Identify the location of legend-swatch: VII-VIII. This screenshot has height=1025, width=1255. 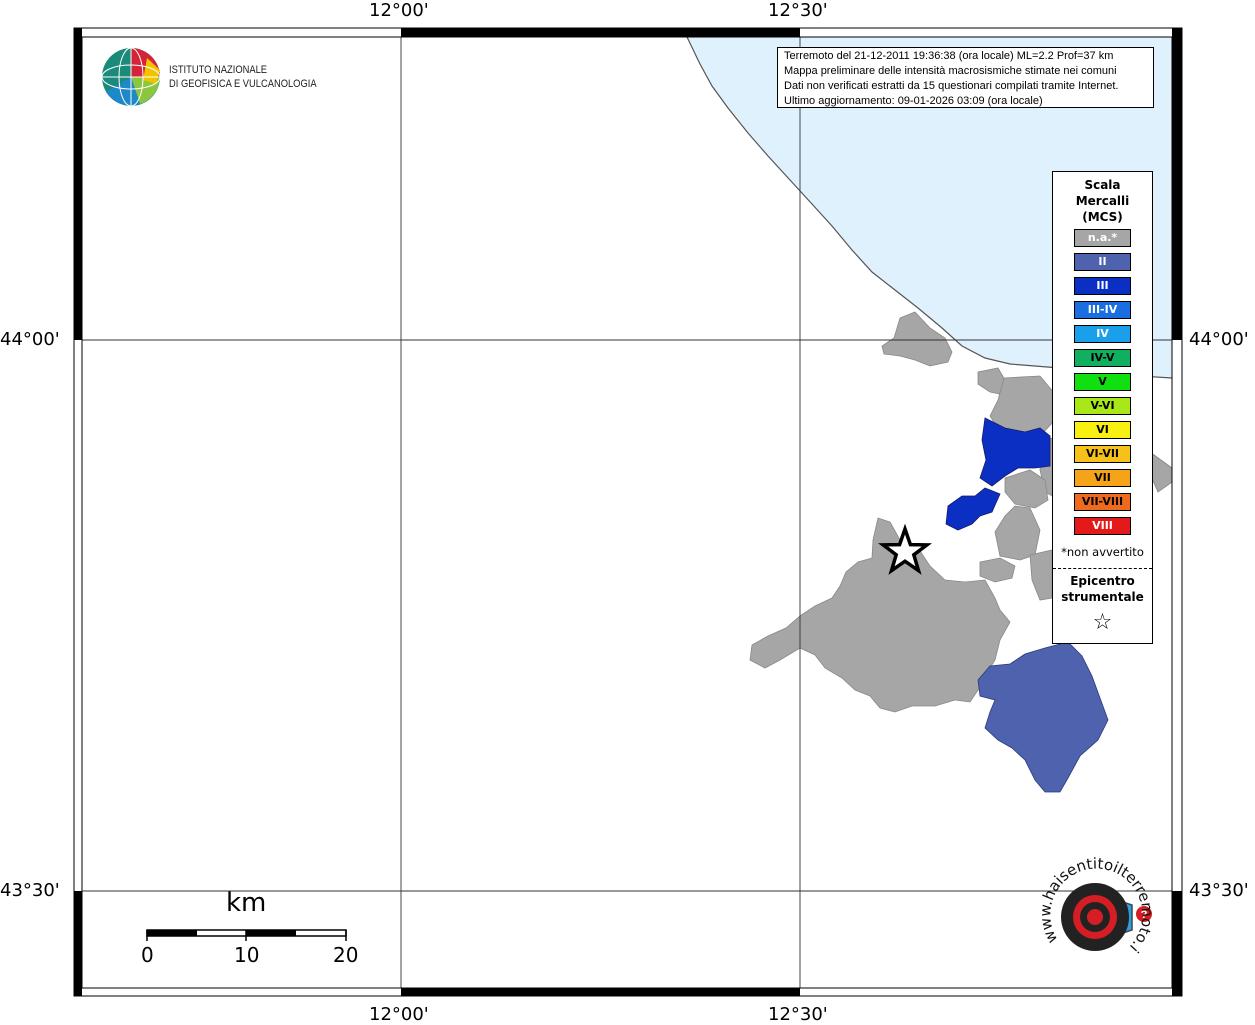
(1102, 502).